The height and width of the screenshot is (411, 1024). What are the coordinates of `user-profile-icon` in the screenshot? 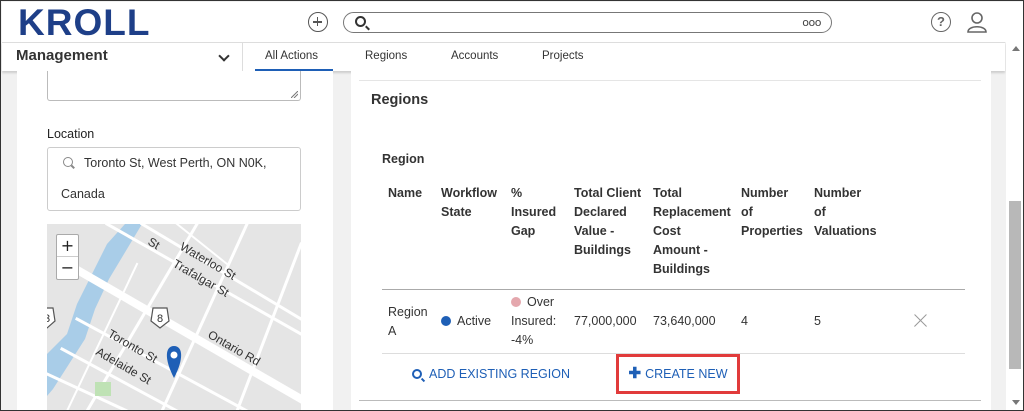 It's located at (977, 22).